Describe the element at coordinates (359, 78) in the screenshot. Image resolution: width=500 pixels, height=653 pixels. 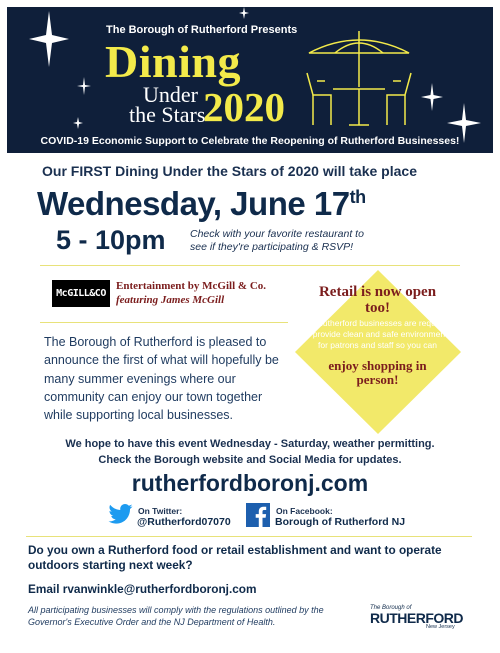
I see `patio-umbrella-table-icon` at that location.